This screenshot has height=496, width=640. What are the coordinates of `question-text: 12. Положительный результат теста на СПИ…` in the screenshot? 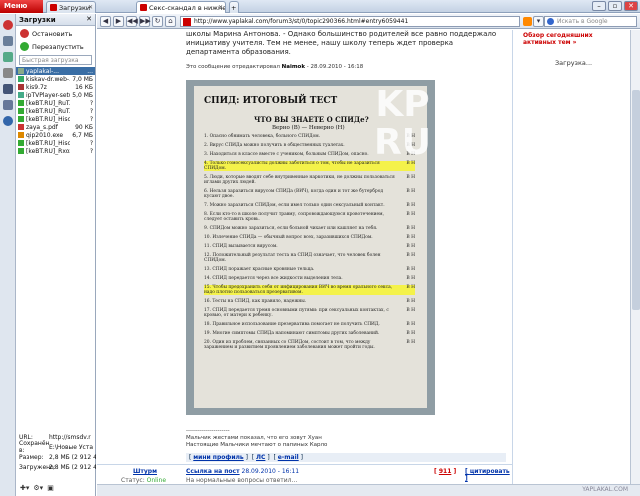 It's located at (292, 258).